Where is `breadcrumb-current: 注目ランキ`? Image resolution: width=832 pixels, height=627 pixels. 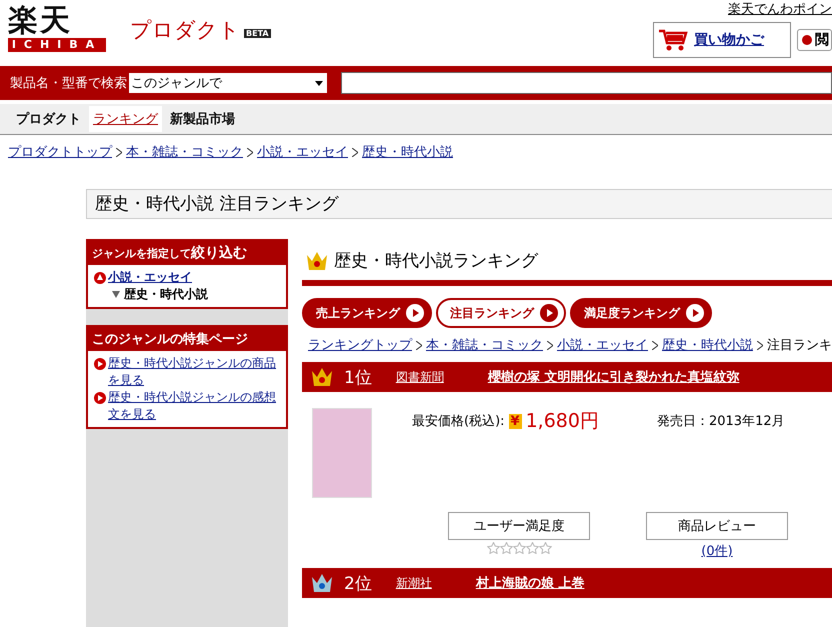
breadcrumb-current: 注目ランキ is located at coordinates (799, 345).